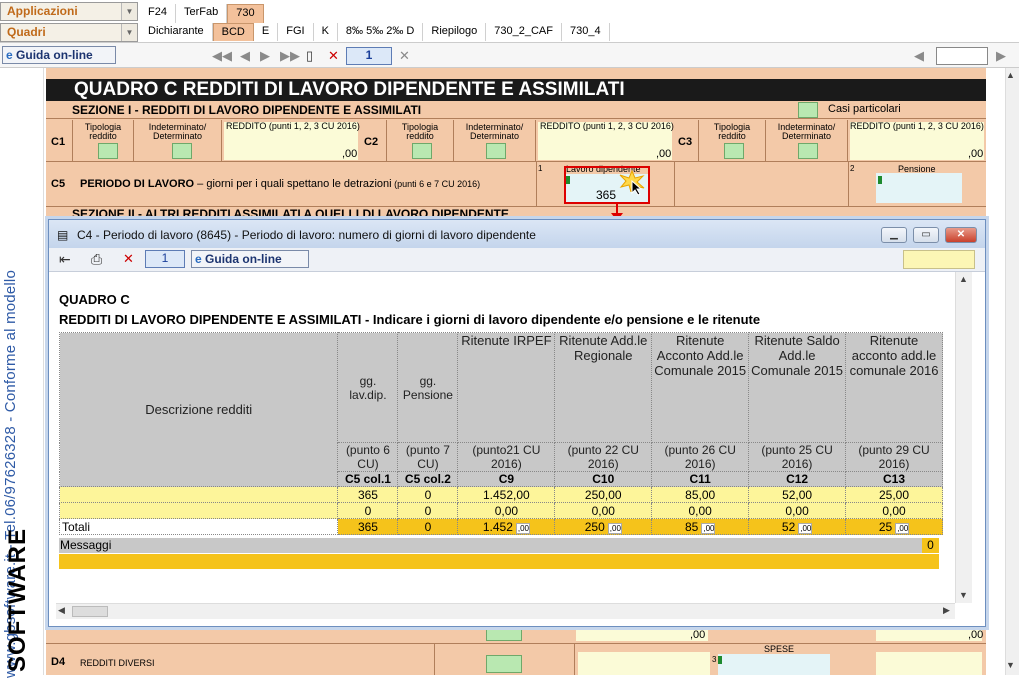 Image resolution: width=1019 pixels, height=678 pixels. What do you see at coordinates (245, 56) in the screenshot?
I see `prev-page-icon: ◀` at bounding box center [245, 56].